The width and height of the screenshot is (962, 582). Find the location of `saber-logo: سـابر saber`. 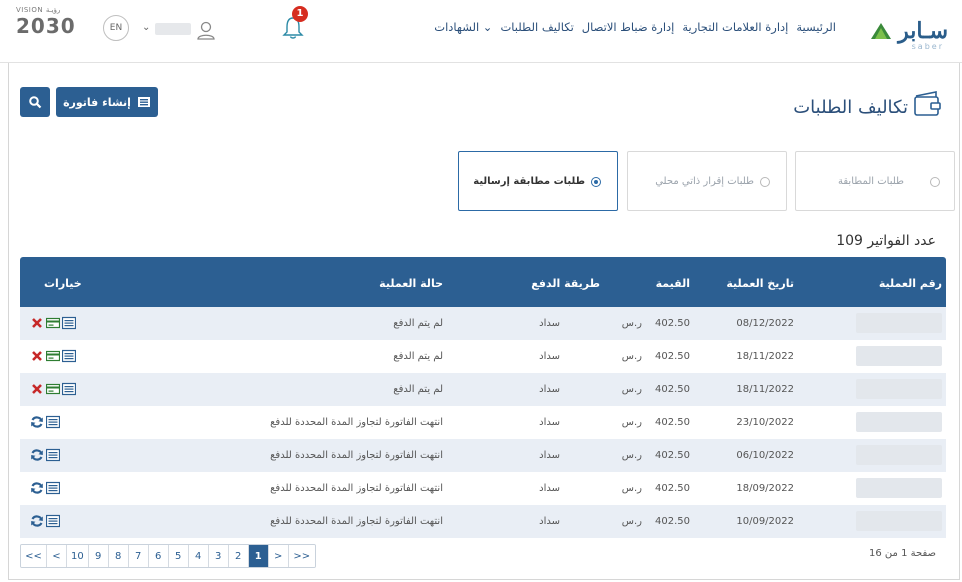

saber-logo: سـابر saber is located at coordinates (909, 34).